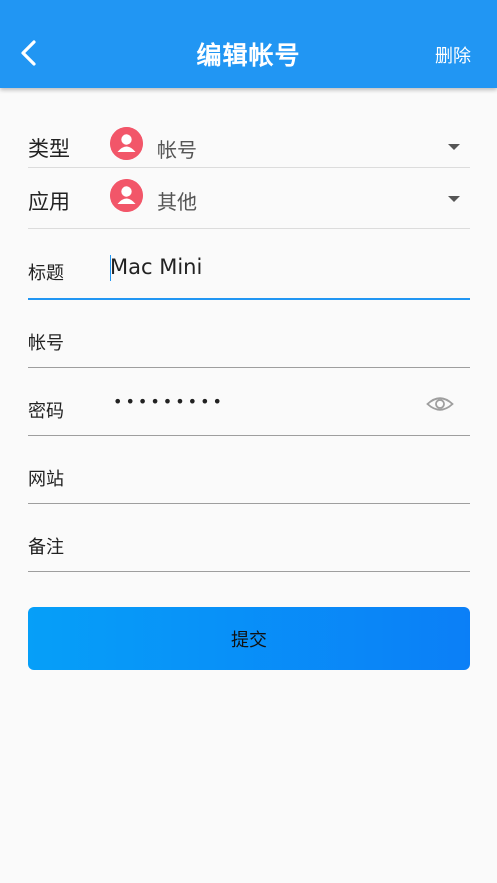  I want to click on app-bar: 编辑帐号 删除, so click(248, 44).